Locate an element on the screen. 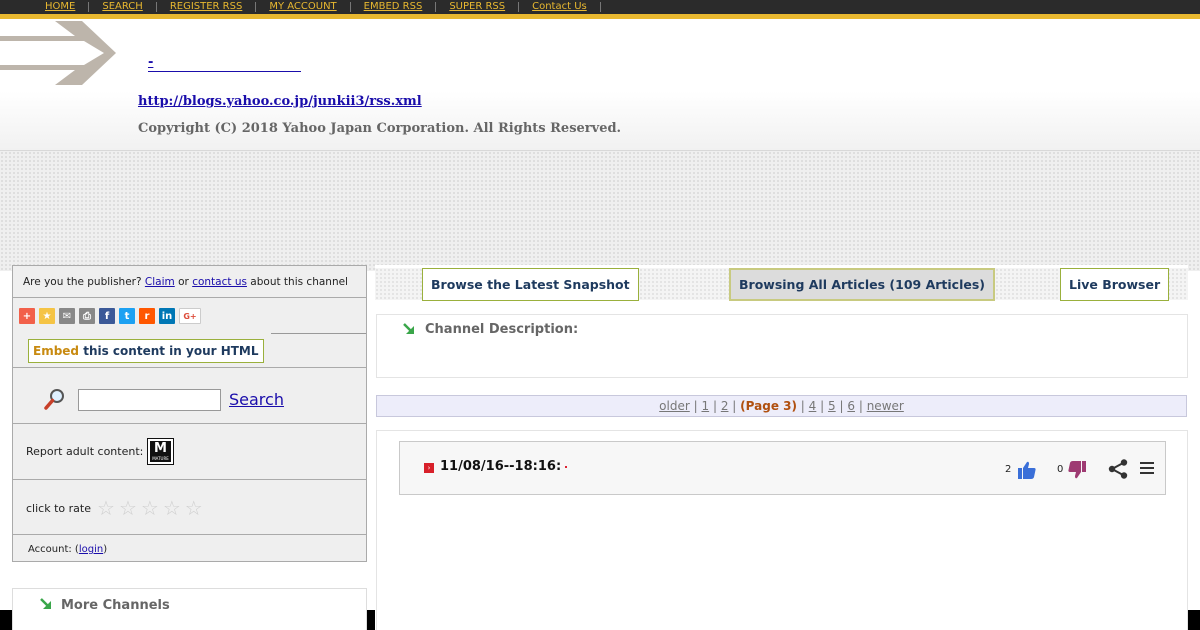  downvote-count: 0 is located at coordinates (1060, 469).